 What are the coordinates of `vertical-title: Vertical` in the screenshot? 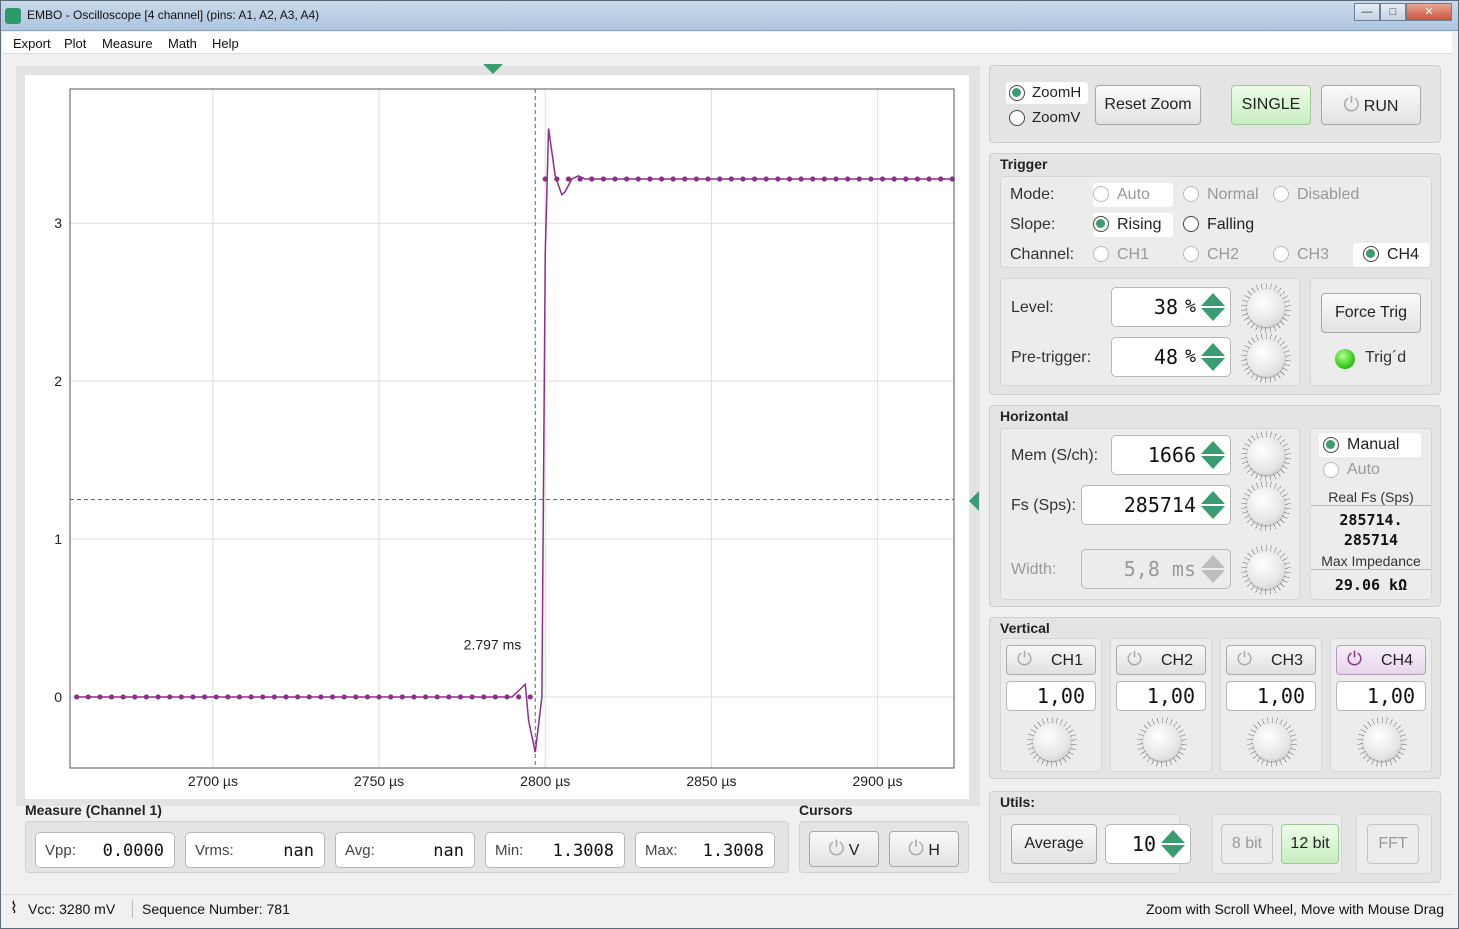 It's located at (1025, 628).